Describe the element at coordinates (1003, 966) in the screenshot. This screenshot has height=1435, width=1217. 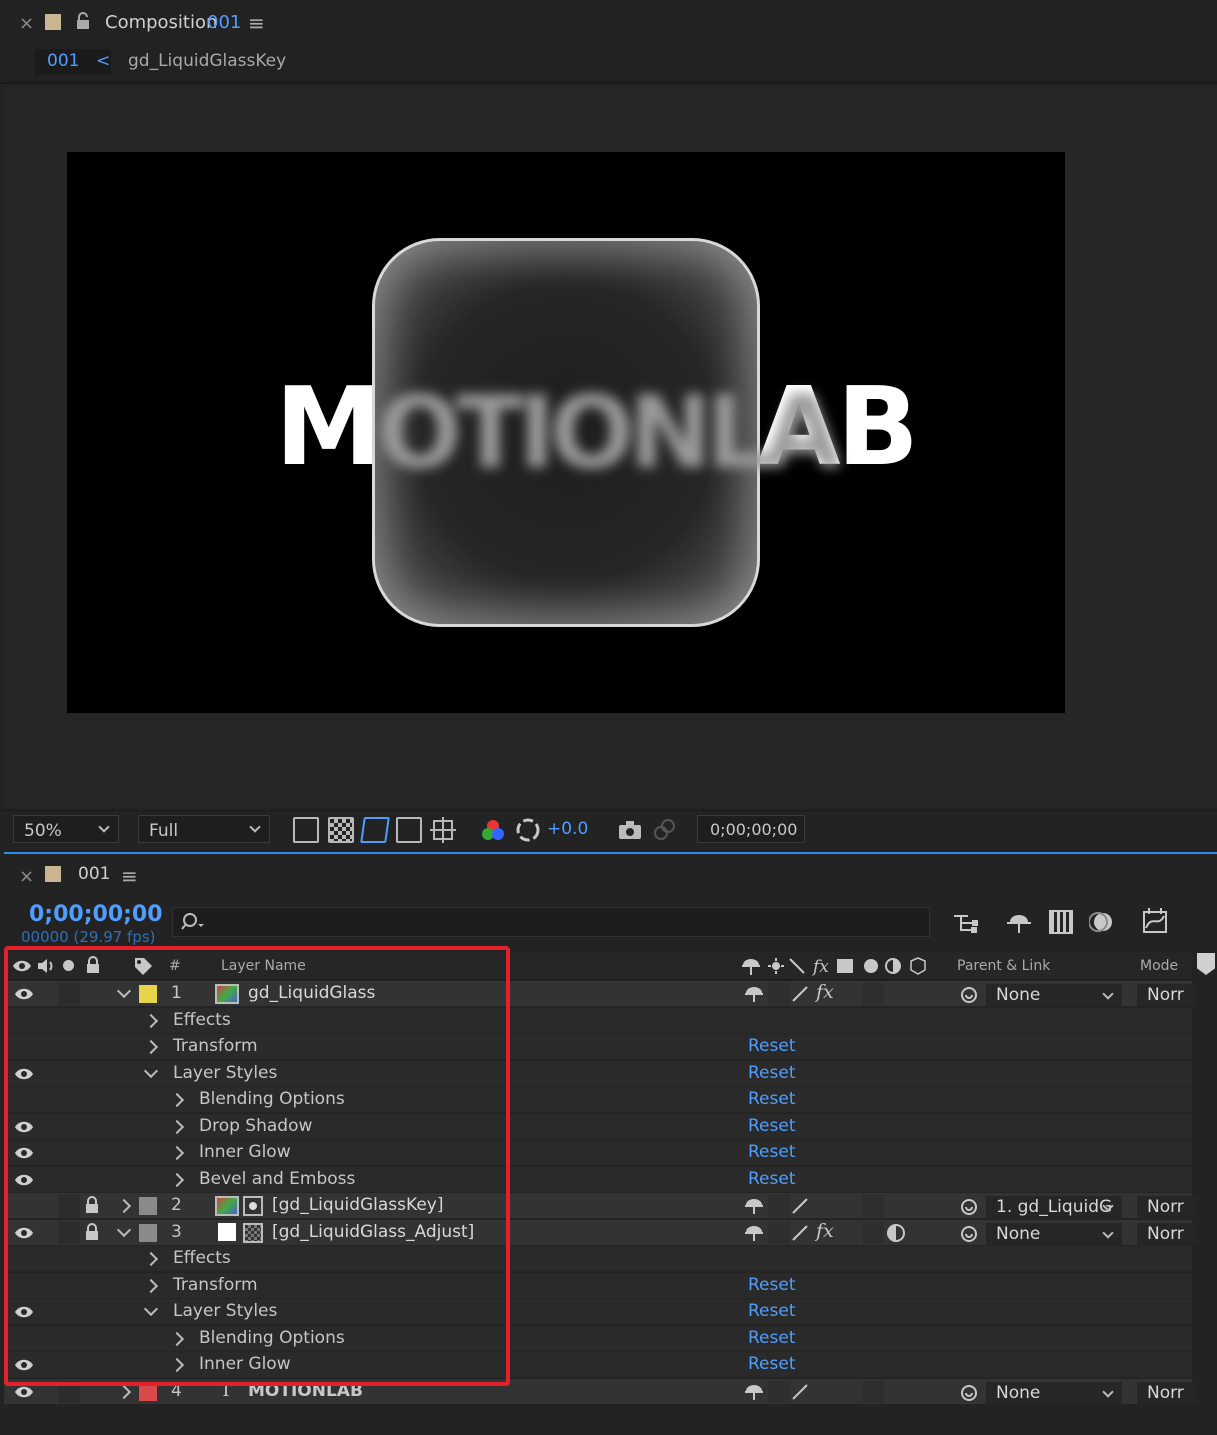
I see `parent-link-column-label: Parent & Link` at that location.